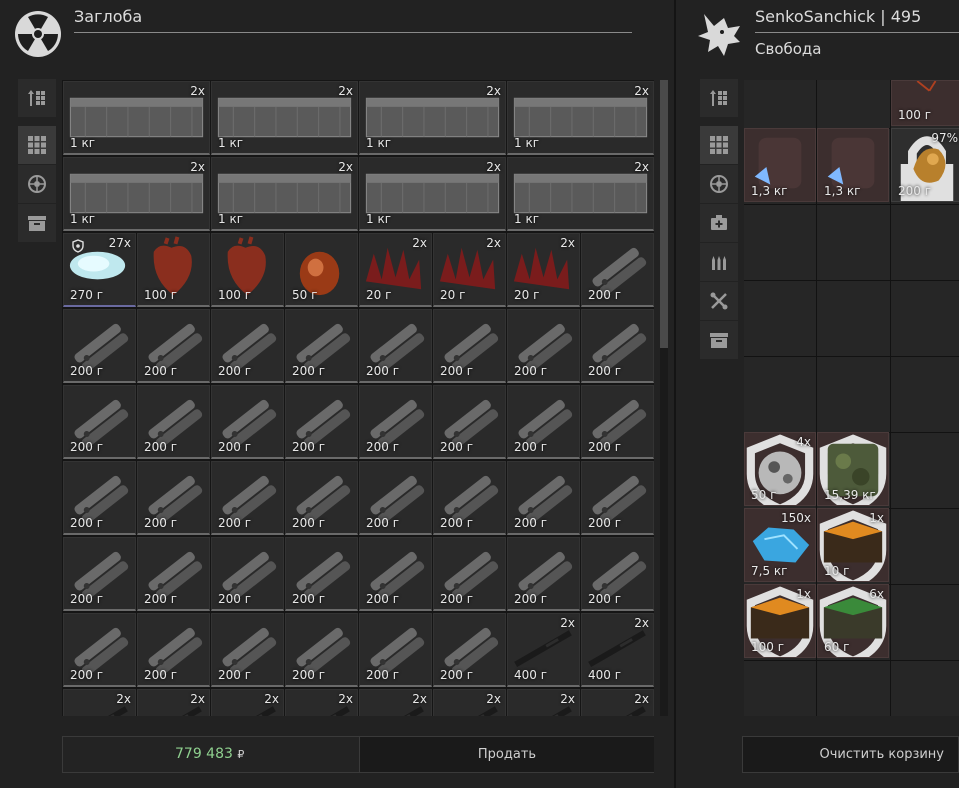 The height and width of the screenshot is (788, 959). What do you see at coordinates (925, 103) in the screenshot?
I see `player-item-drone: 100 г` at bounding box center [925, 103].